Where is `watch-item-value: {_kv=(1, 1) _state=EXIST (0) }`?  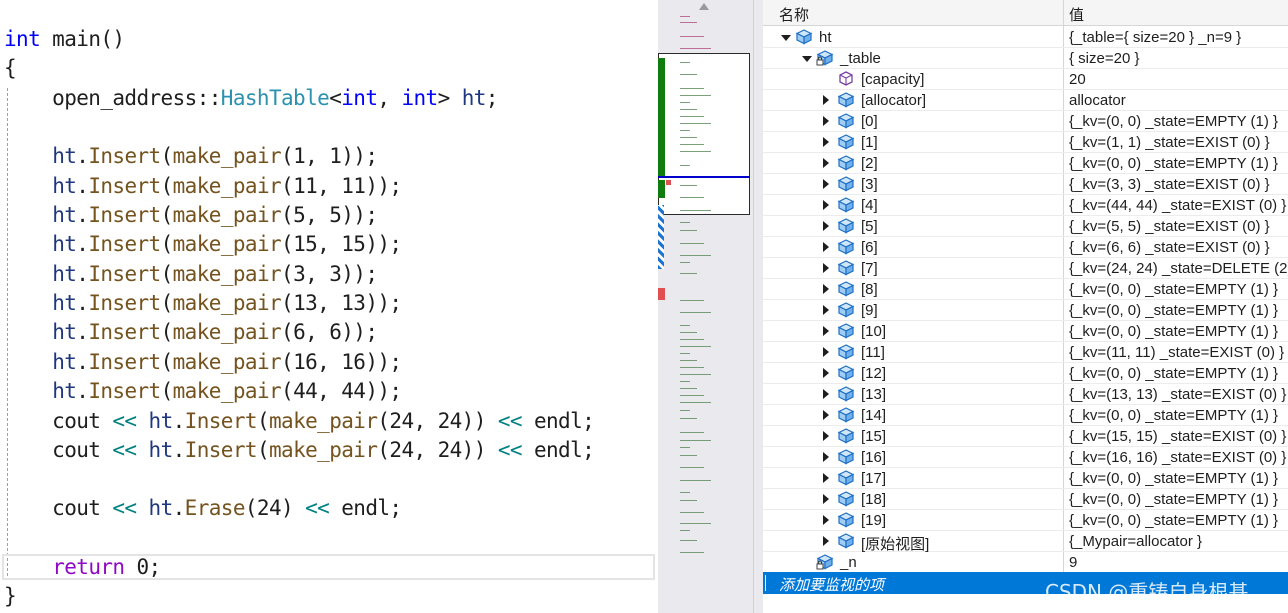
watch-item-value: {_kv=(1, 1) _state=EXIST (0) } is located at coordinates (1169, 142).